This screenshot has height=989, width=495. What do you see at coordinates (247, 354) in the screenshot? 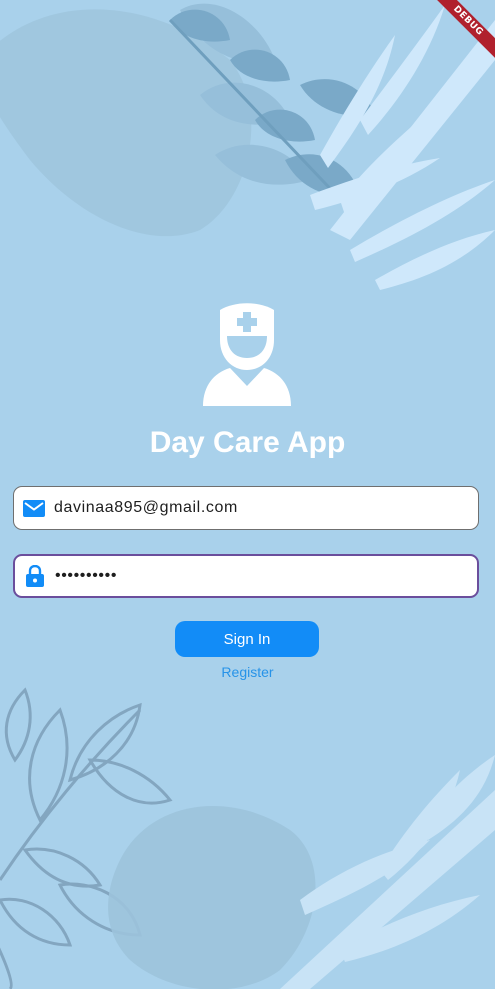
I see `nurse-avatar-icon` at bounding box center [247, 354].